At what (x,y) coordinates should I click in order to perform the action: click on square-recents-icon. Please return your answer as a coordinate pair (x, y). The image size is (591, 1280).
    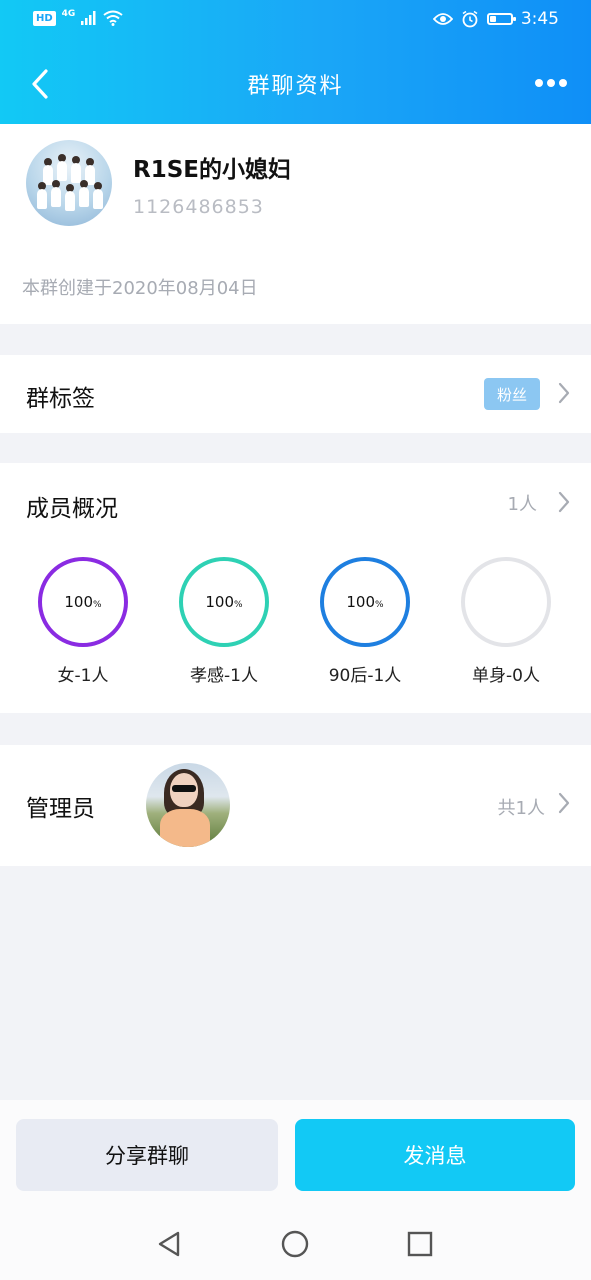
    Looking at the image, I should click on (420, 1244).